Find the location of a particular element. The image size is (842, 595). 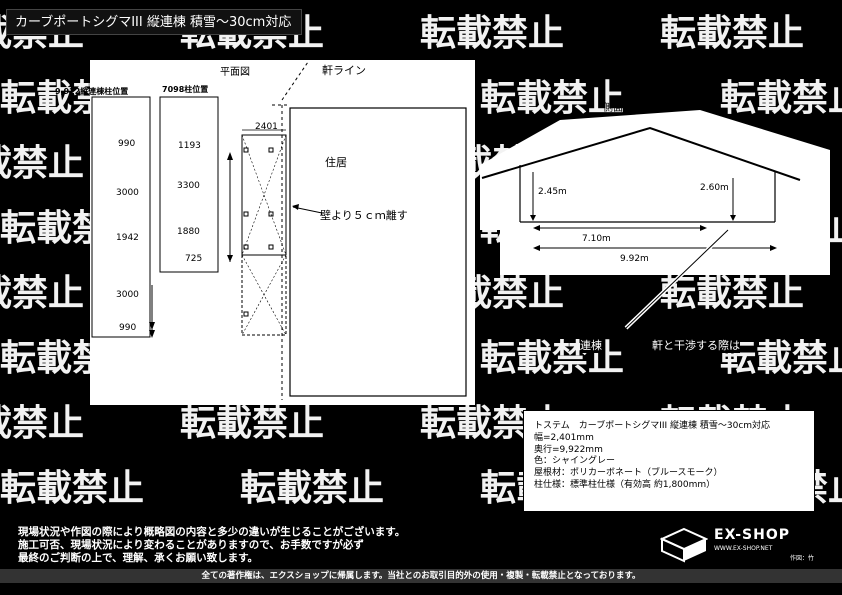

side-depth-1: 7.10m is located at coordinates (596, 239).